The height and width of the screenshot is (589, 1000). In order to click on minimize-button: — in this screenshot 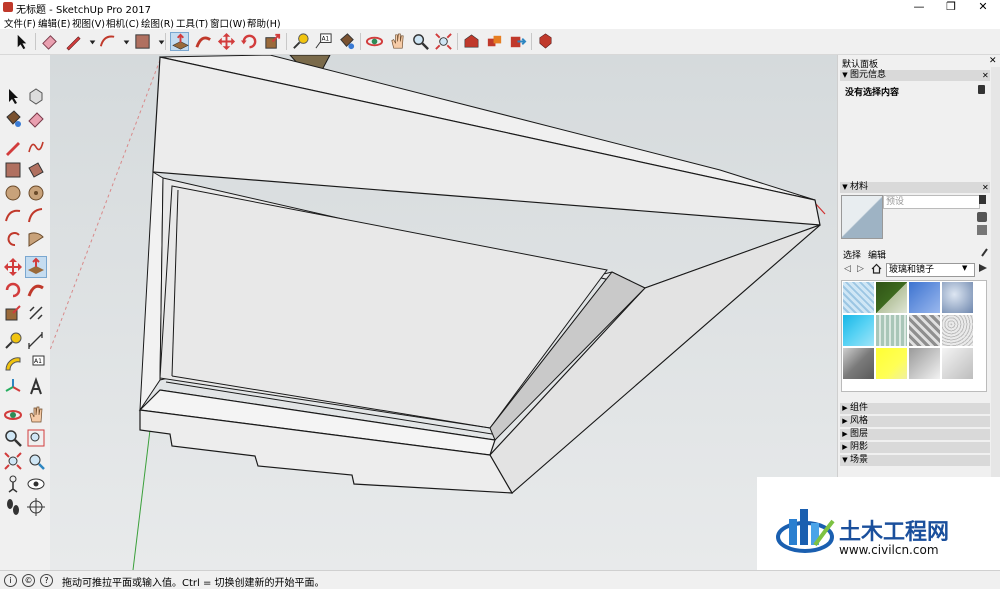, I will do `click(919, 7)`.